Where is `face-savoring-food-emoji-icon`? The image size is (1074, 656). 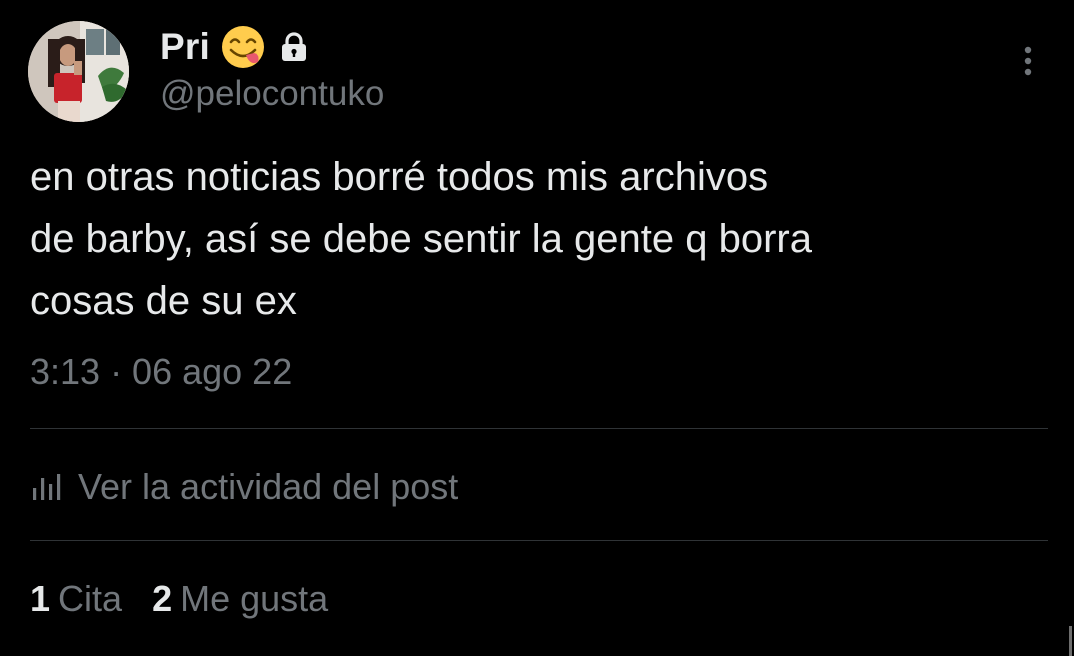
face-savoring-food-emoji-icon is located at coordinates (242, 47).